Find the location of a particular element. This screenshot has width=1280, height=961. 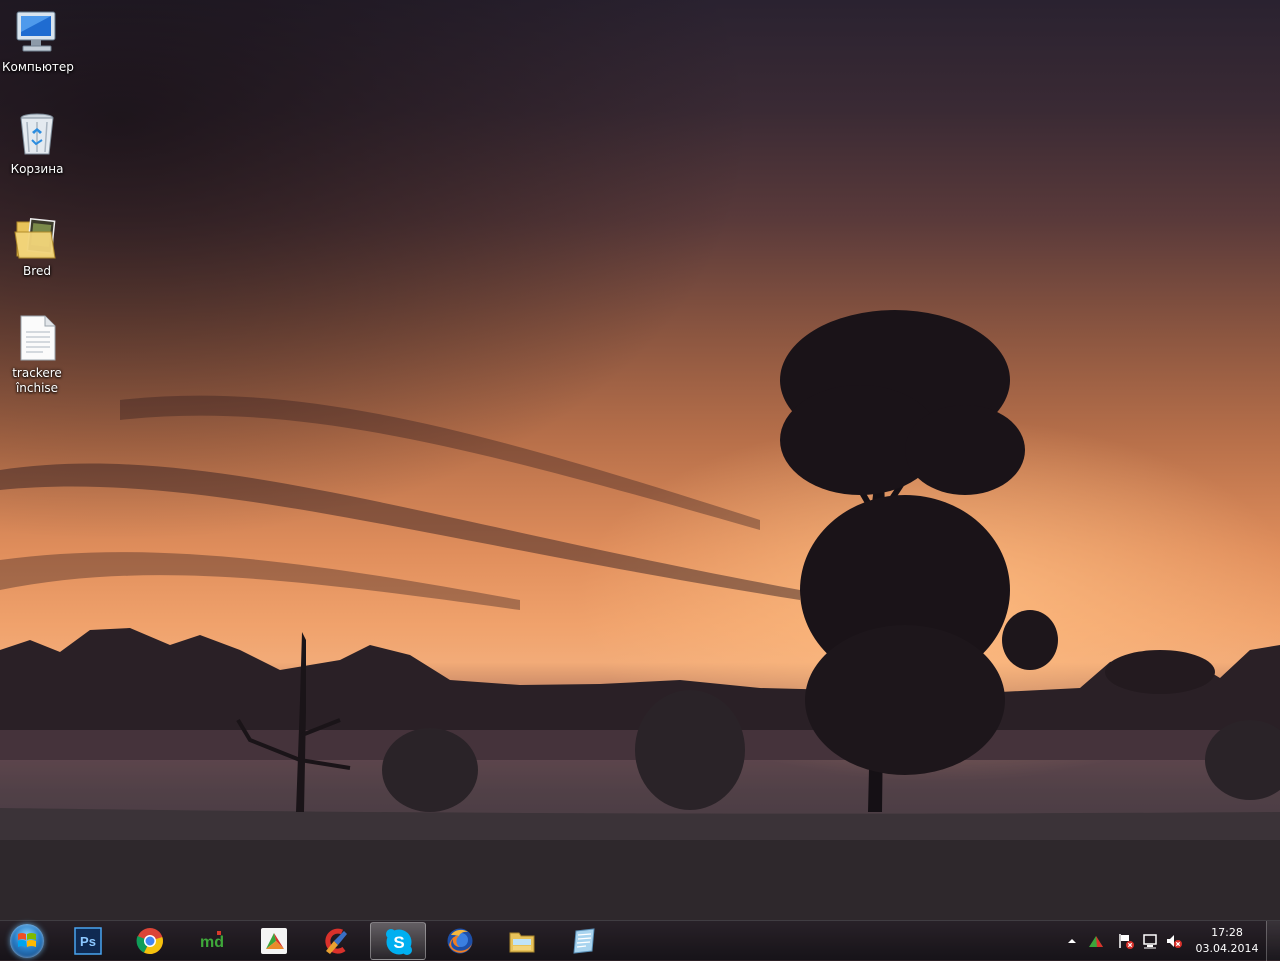

md-glyph: md is located at coordinates (212, 942).